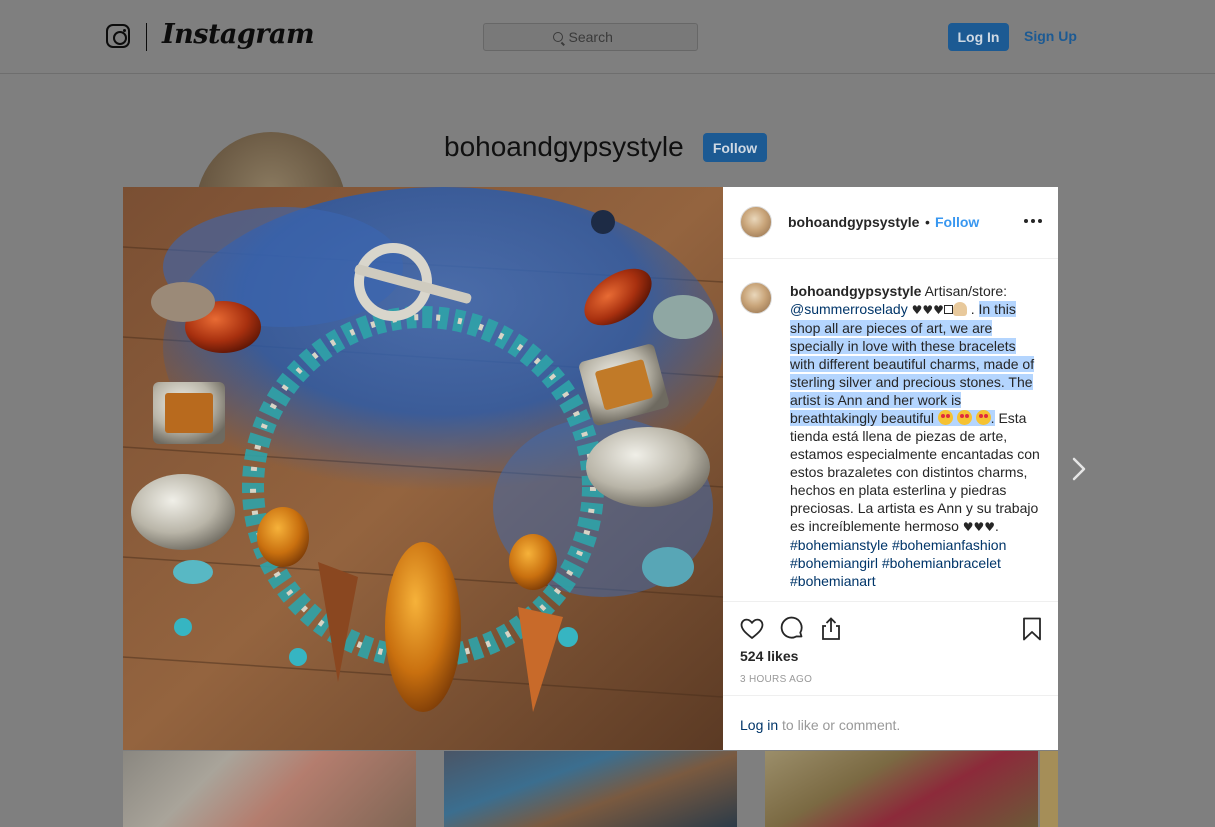 The image size is (1215, 827). I want to click on login-prompt: Log in to like or comment., so click(890, 722).